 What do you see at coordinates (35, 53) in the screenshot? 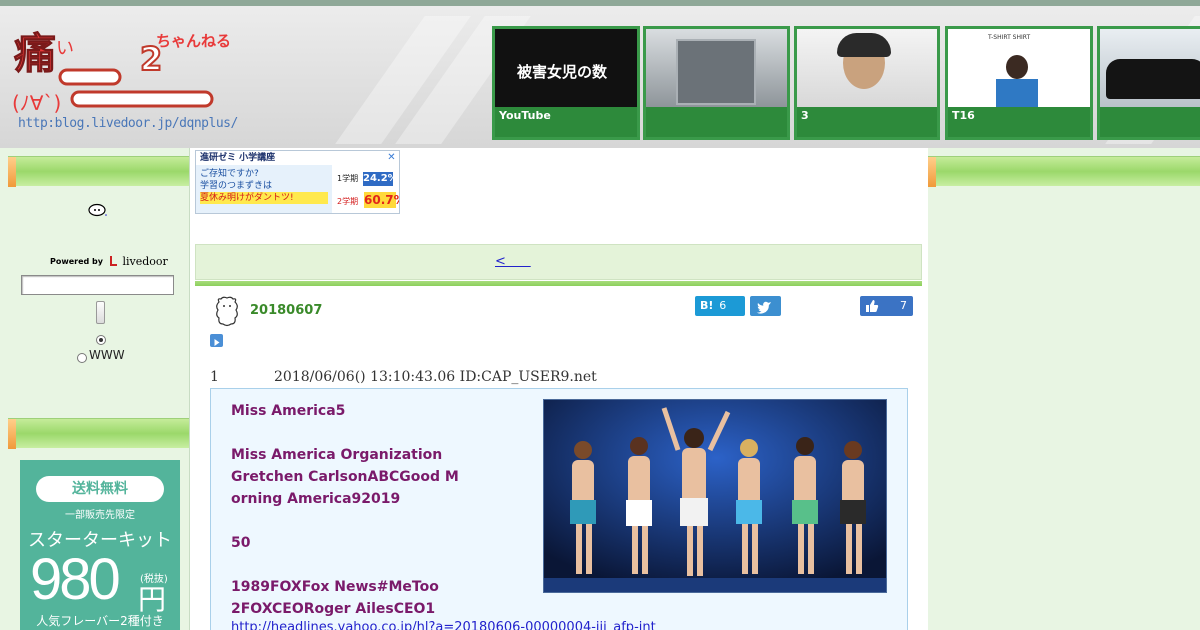
I see `logo-kanji: 痛` at bounding box center [35, 53].